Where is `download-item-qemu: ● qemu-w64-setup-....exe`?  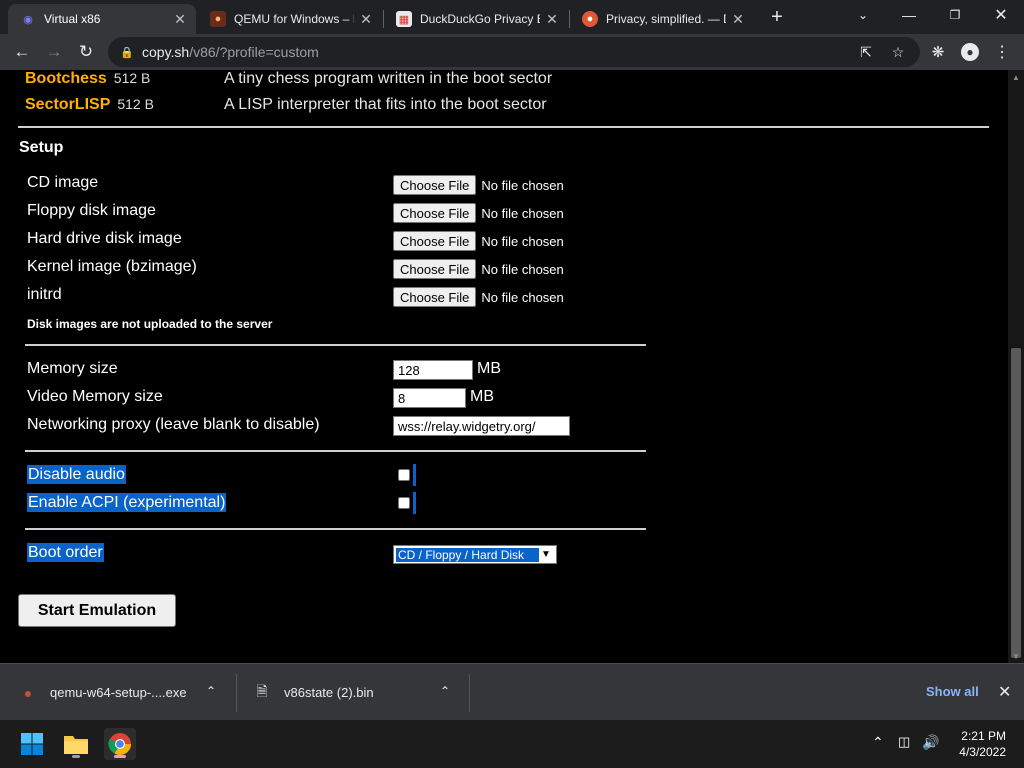 download-item-qemu: ● qemu-w64-setup-....exe is located at coordinates (103, 692).